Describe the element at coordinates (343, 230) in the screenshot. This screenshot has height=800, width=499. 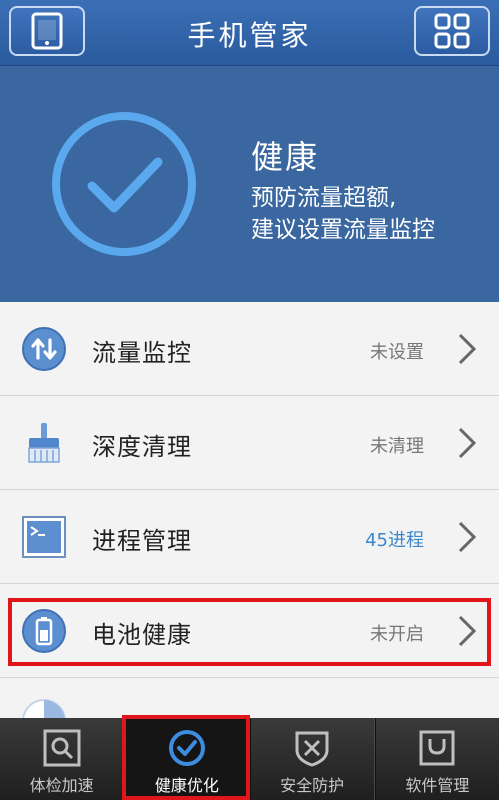
I see `health-advice-line-2: 建议设置流量监控` at that location.